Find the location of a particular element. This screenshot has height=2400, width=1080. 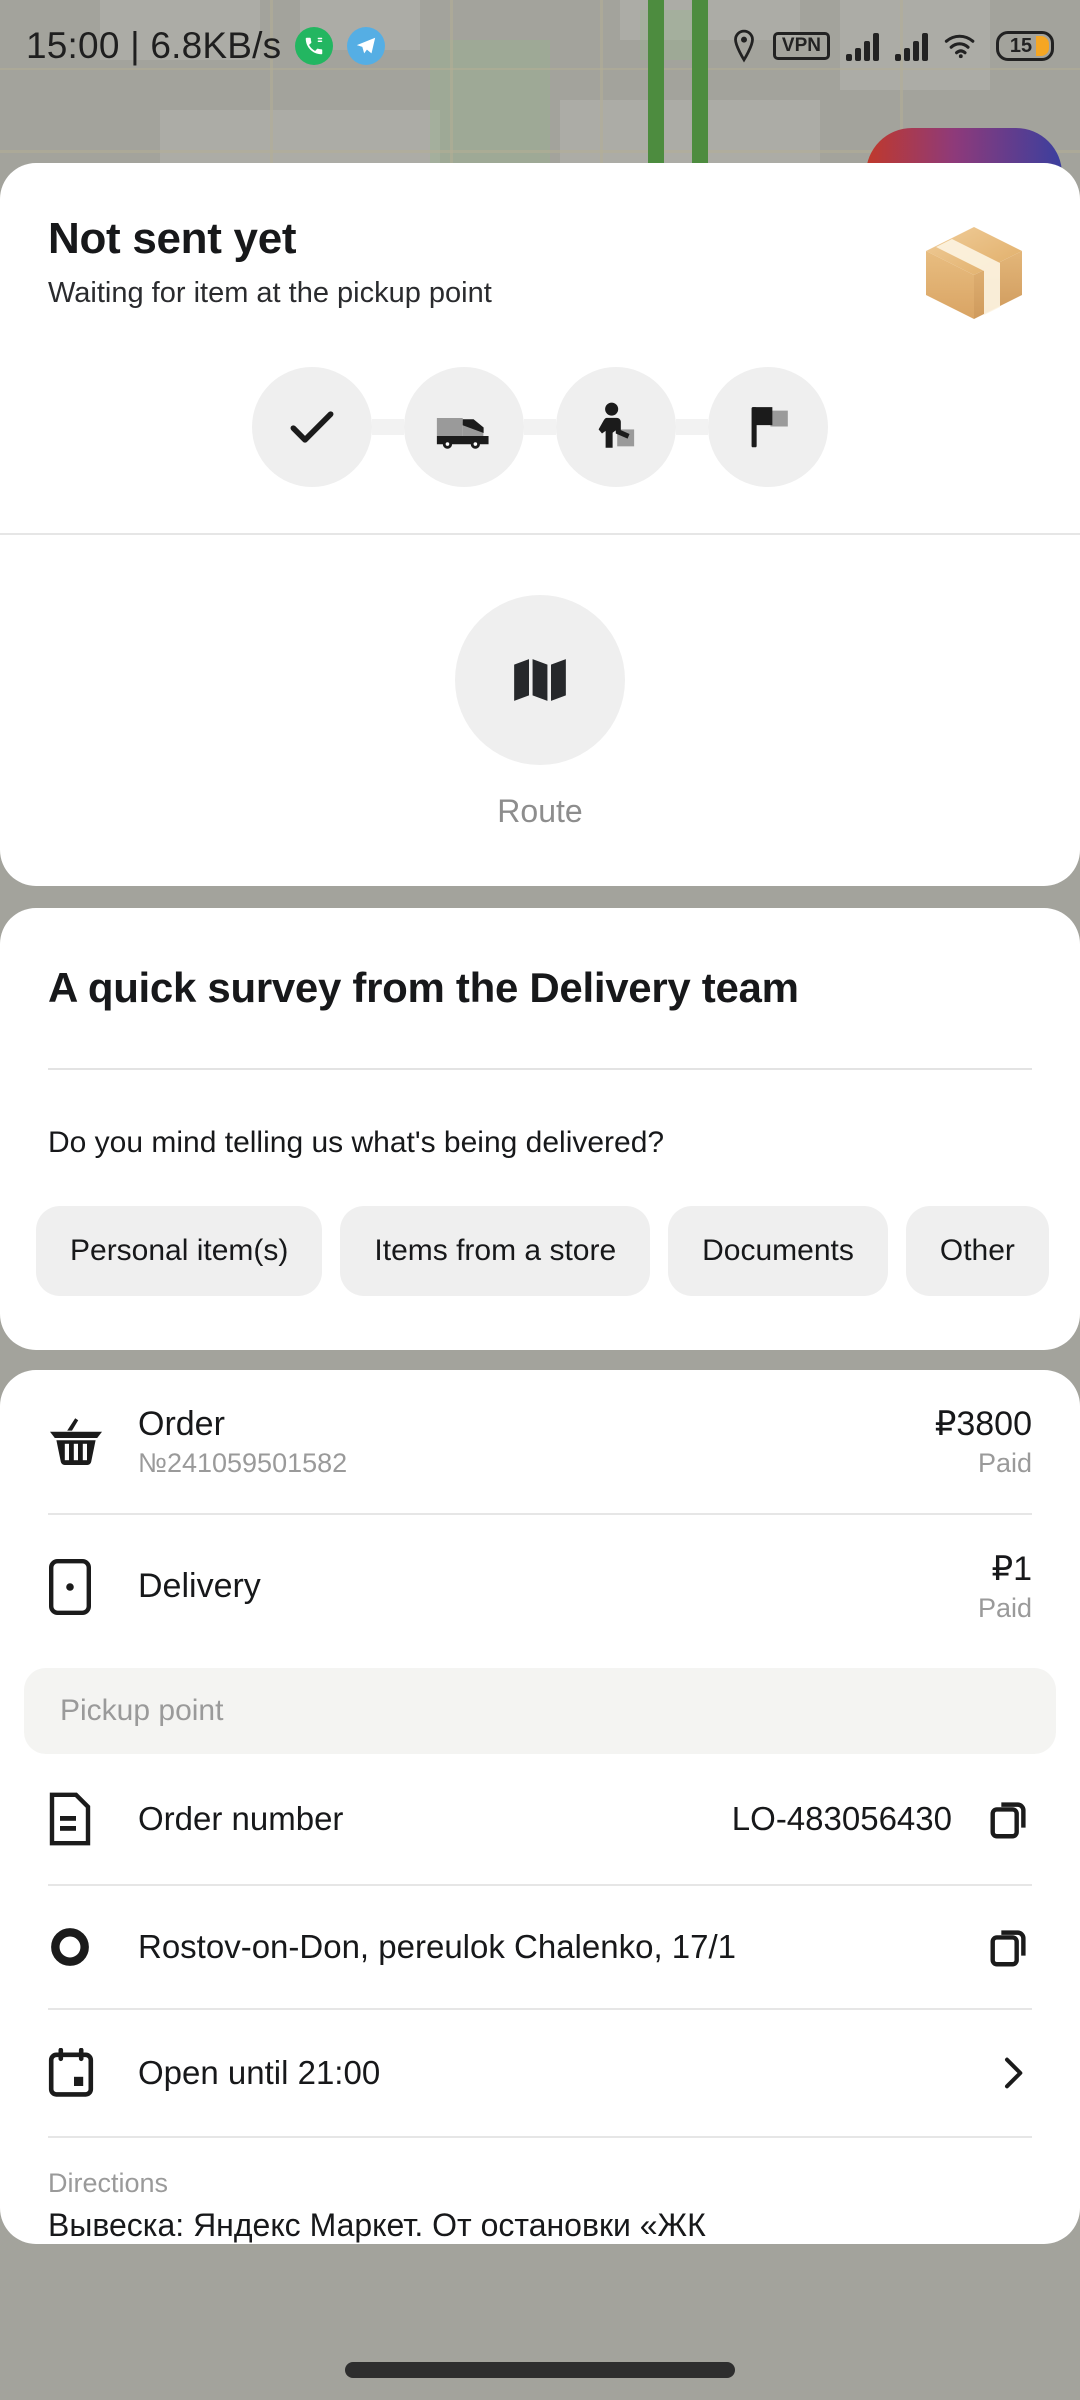

location-pin-icon is located at coordinates (744, 46).